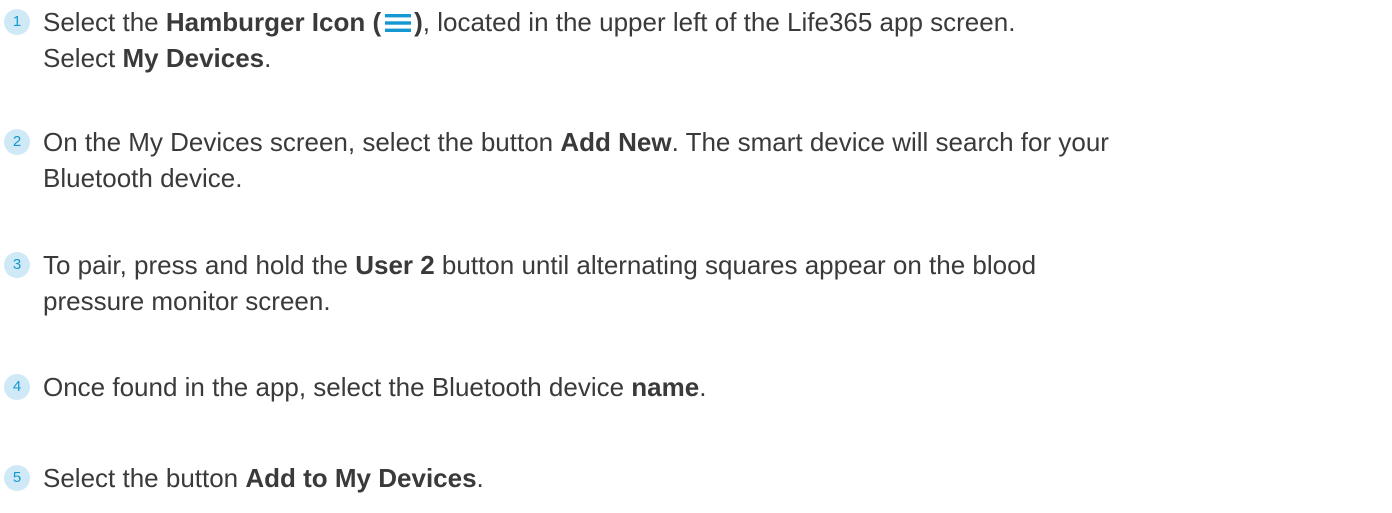 The height and width of the screenshot is (513, 1392). Describe the element at coordinates (17, 265) in the screenshot. I see `step-number-badge: 3` at that location.